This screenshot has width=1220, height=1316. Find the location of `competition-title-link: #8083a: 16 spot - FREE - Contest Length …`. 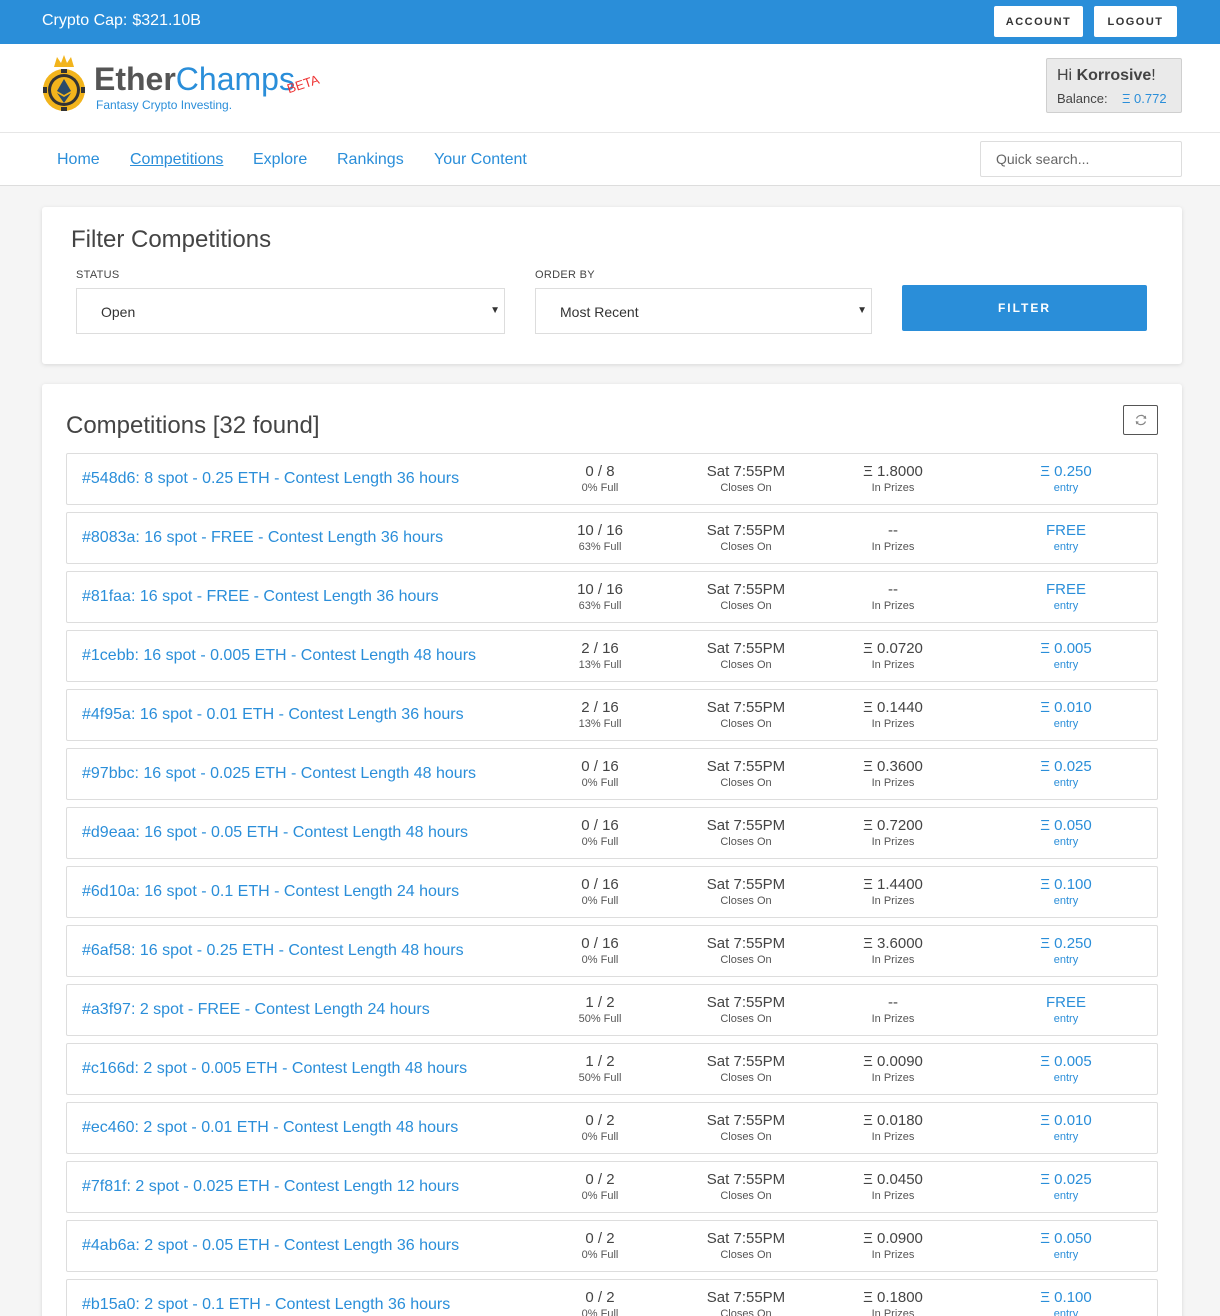

competition-title-link: #8083a: 16 spot - FREE - Contest Length … is located at coordinates (262, 538).